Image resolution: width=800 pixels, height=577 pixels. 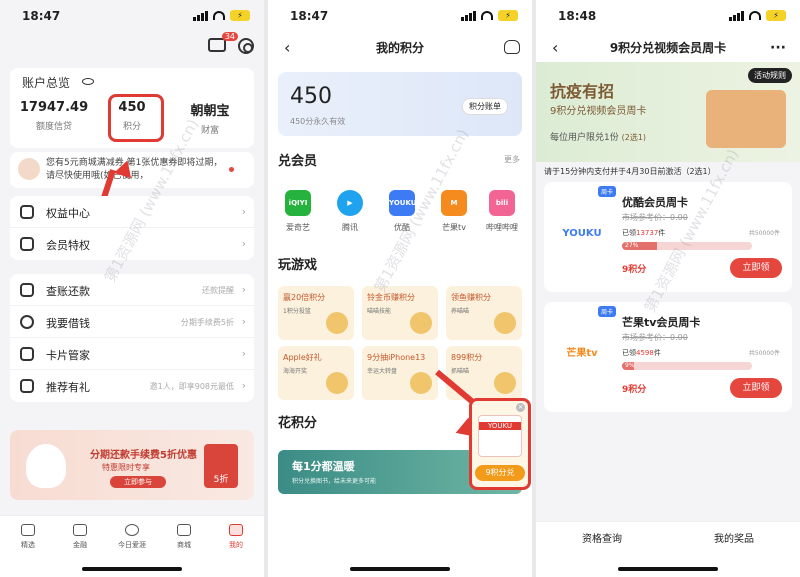 What do you see at coordinates (500, 473) in the screenshot?
I see `redeem-button: 9积分兑` at bounding box center [500, 473].